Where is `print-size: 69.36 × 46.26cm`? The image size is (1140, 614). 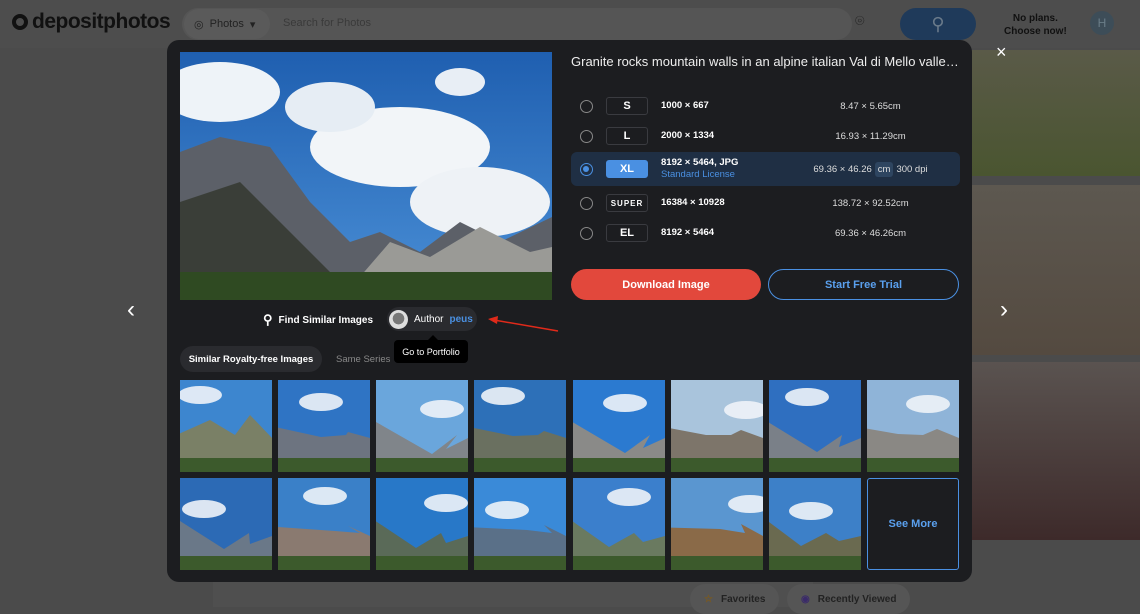
print-size: 69.36 × 46.26cm is located at coordinates (870, 233).